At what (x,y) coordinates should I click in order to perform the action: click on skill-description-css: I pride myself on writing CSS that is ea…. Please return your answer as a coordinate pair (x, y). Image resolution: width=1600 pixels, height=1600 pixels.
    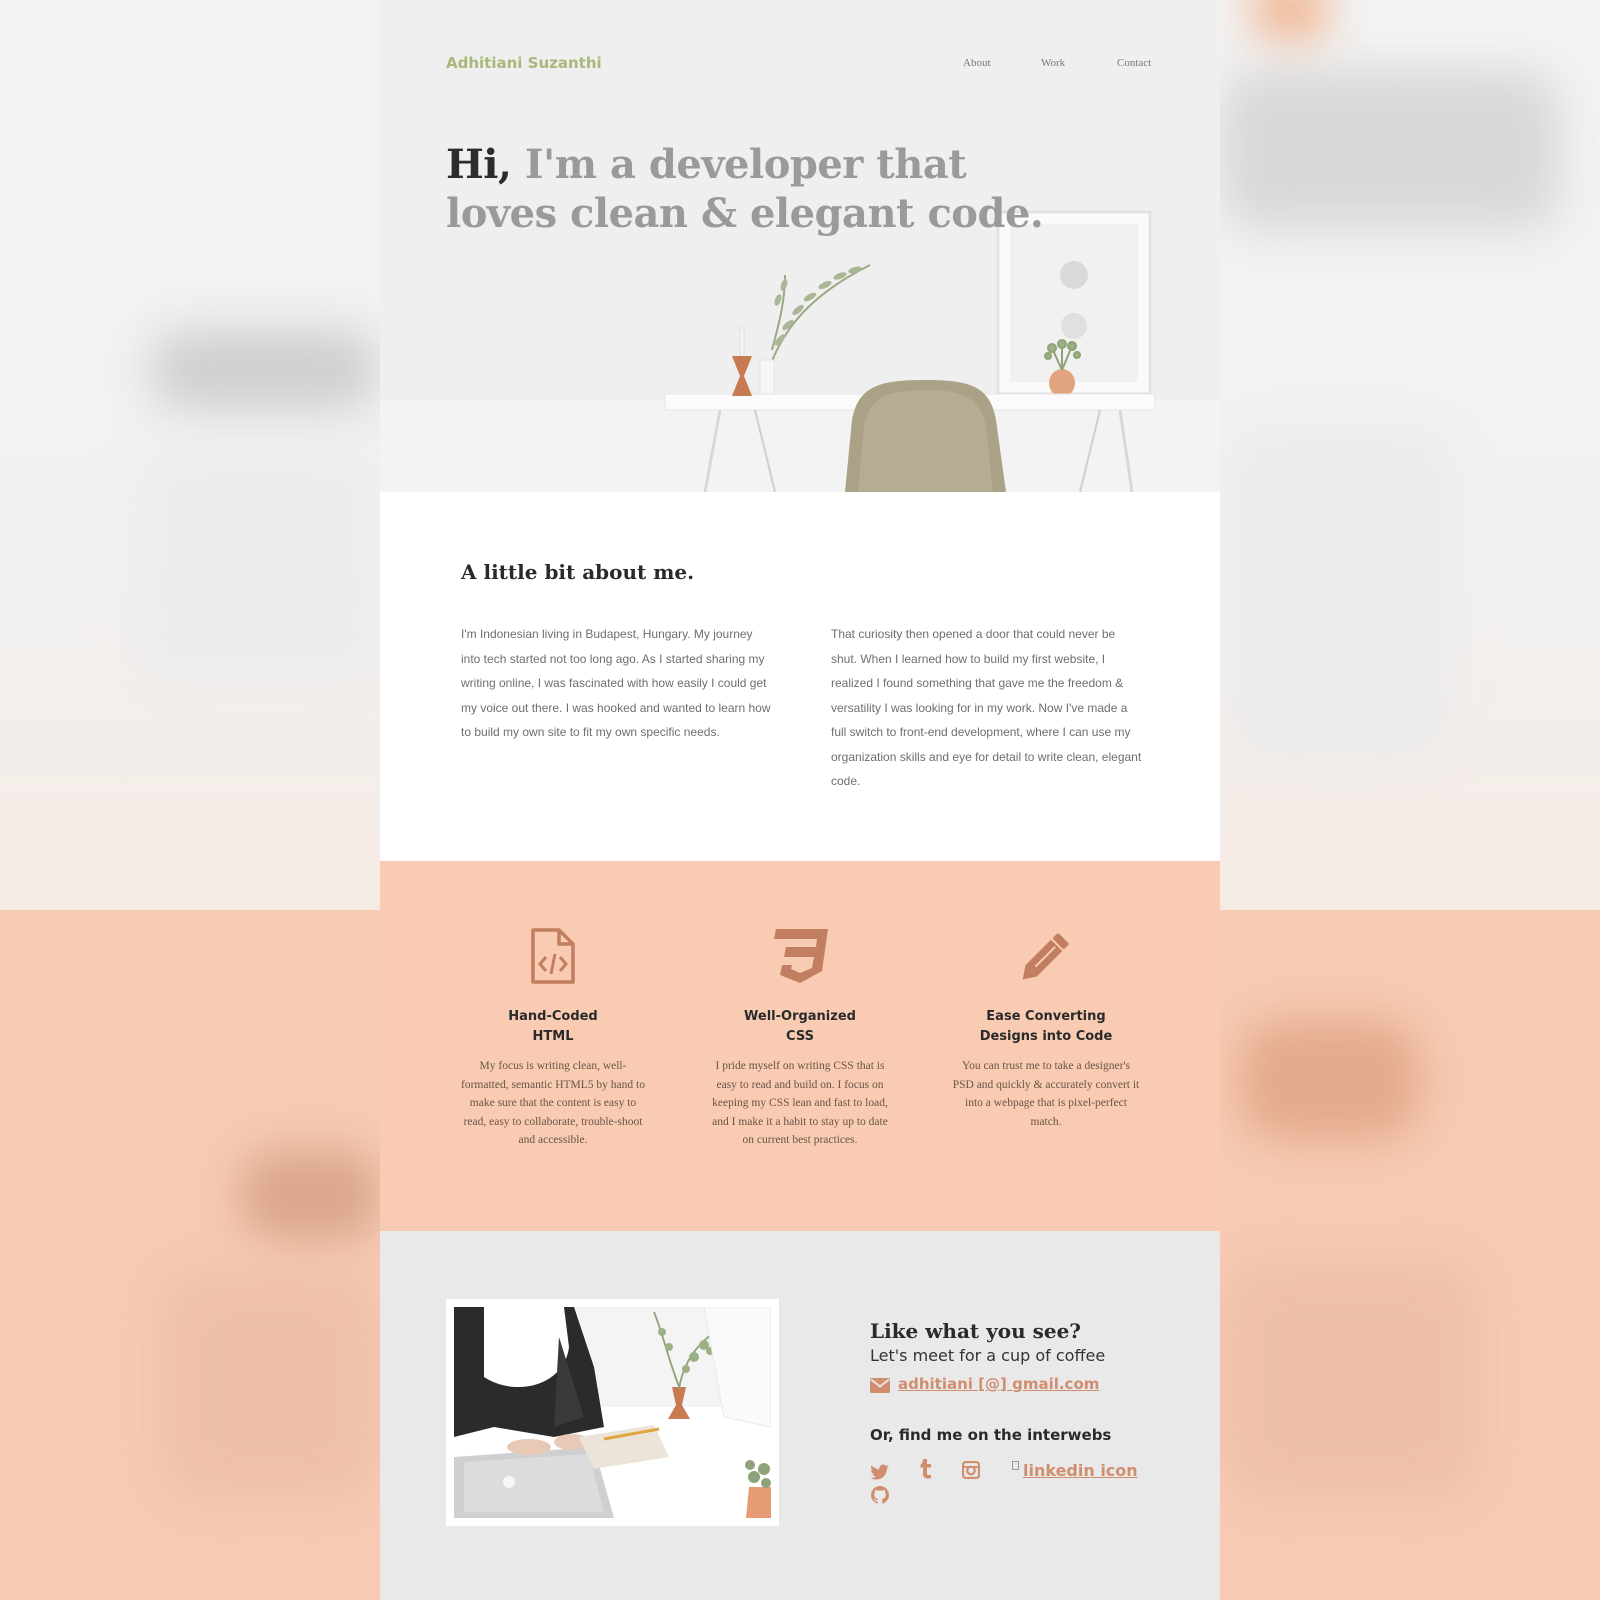
    Looking at the image, I should click on (800, 1103).